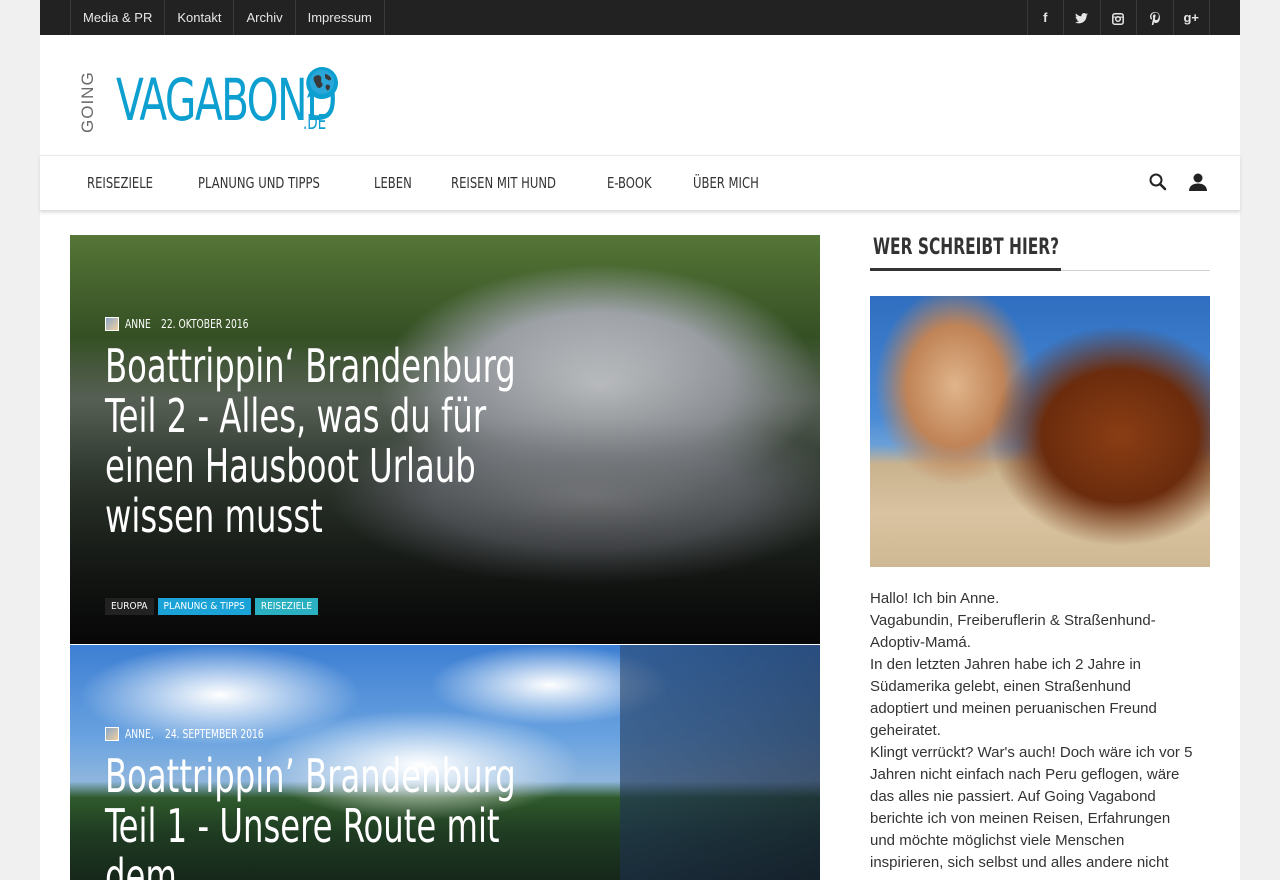 The width and height of the screenshot is (1280, 880). I want to click on instagram-icon, so click(1119, 17).